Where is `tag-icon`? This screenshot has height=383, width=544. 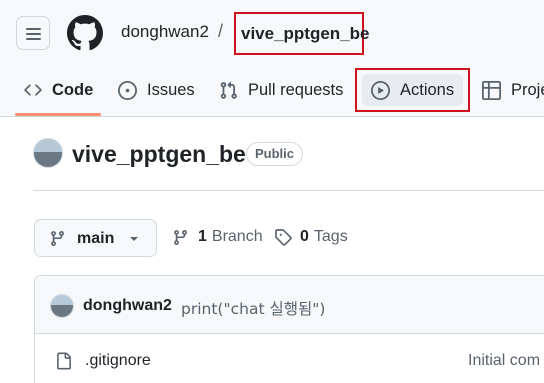 tag-icon is located at coordinates (283, 237).